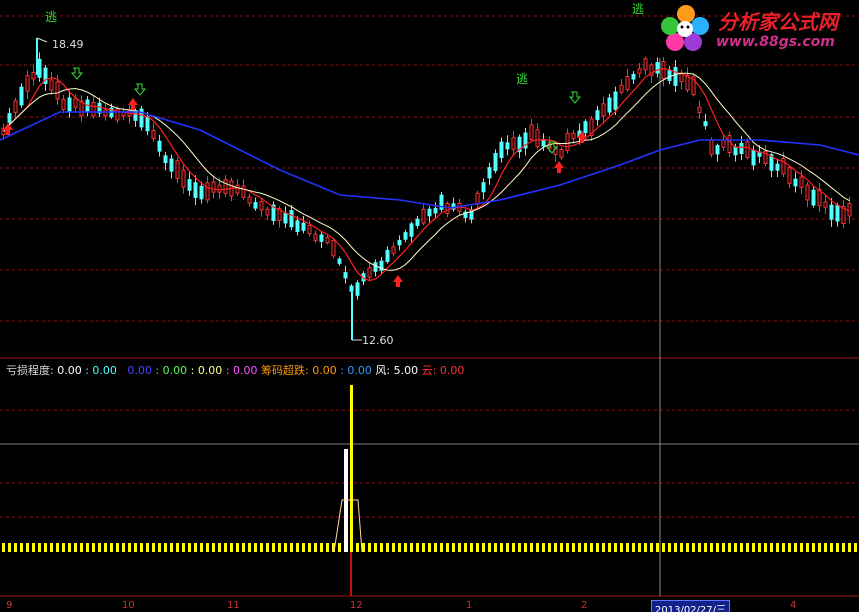 Image resolution: width=859 pixels, height=612 pixels. Describe the element at coordinates (584, 605) in the screenshot. I see `axis-date: 2` at that location.